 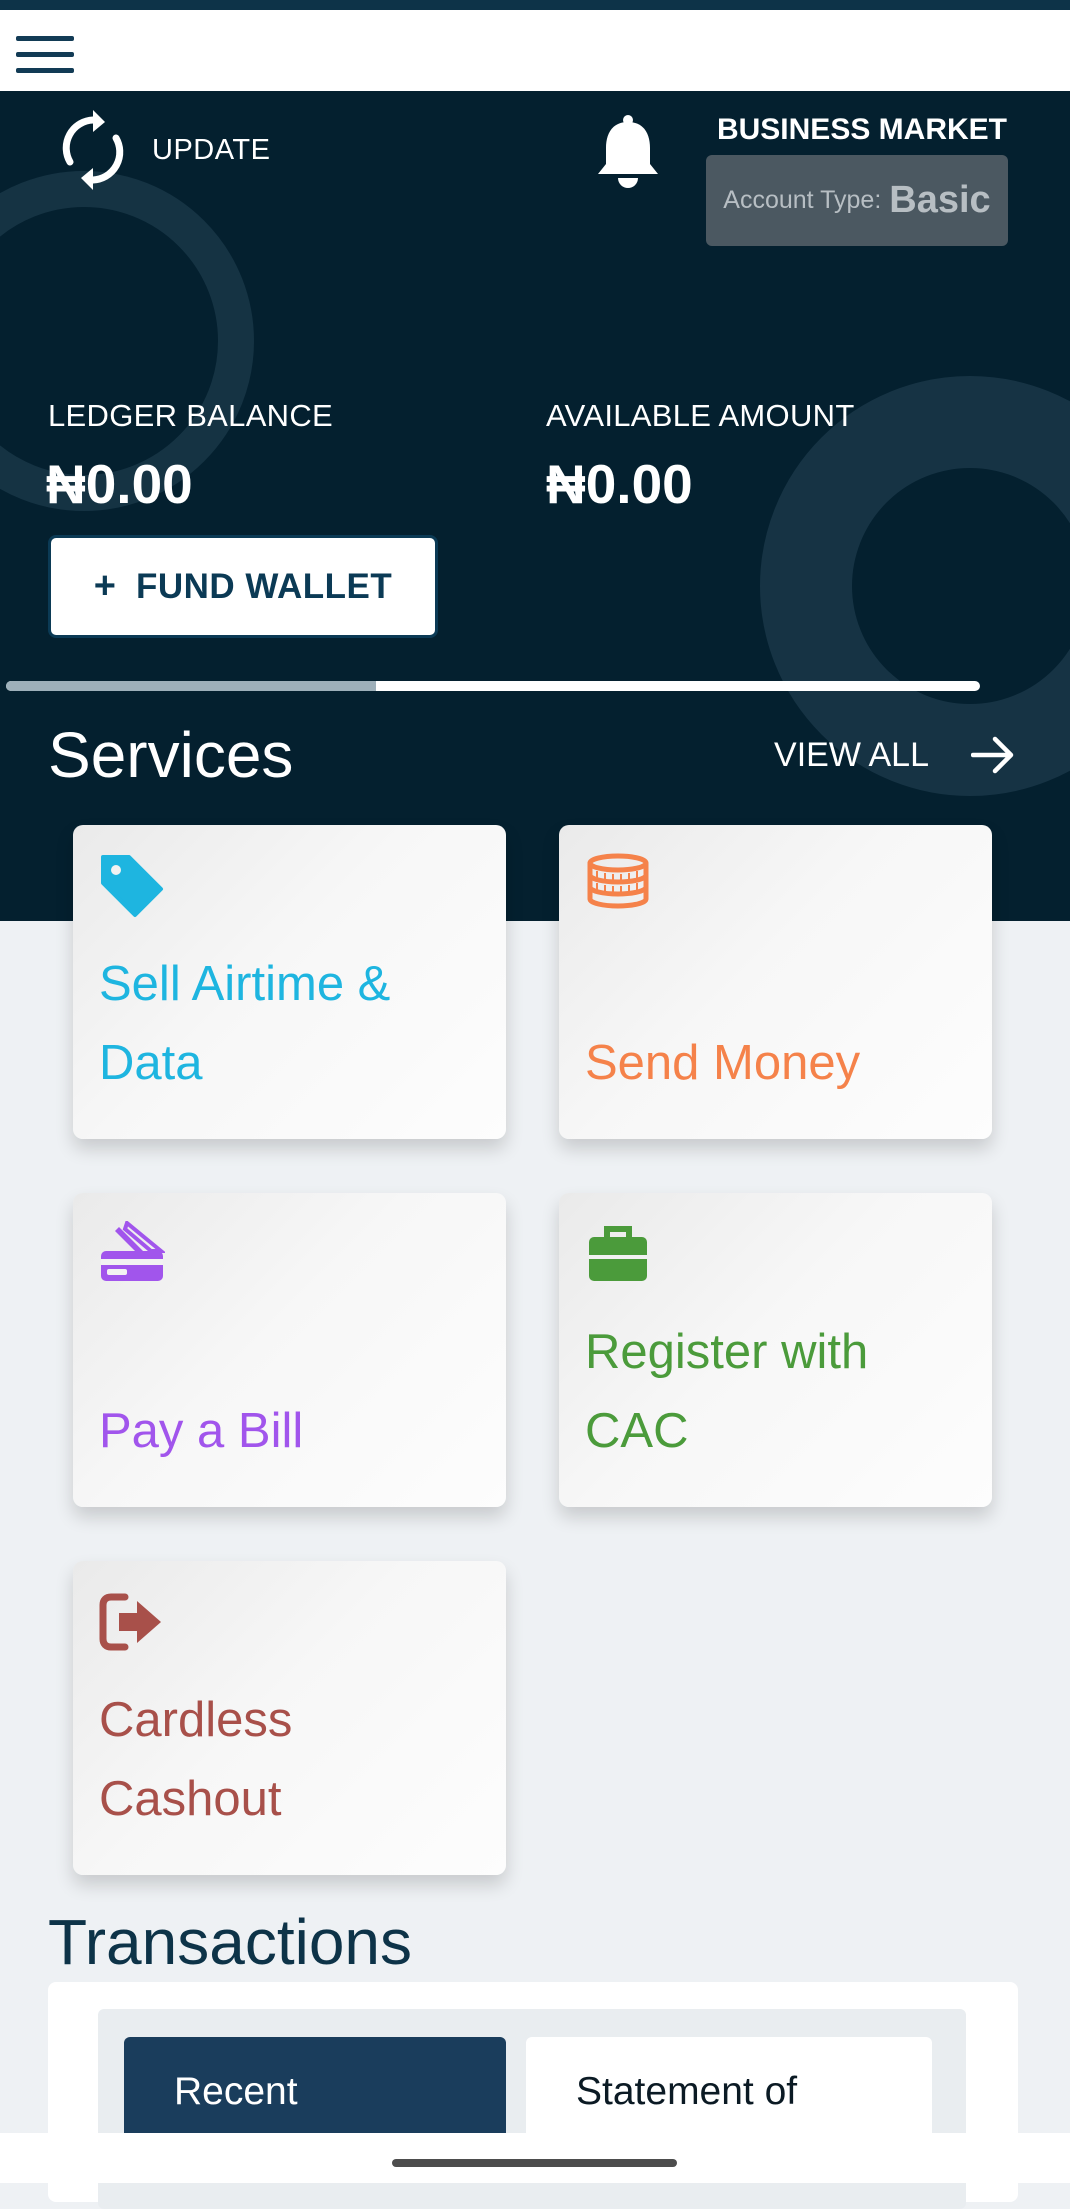 I want to click on bell-icon, so click(x=628, y=152).